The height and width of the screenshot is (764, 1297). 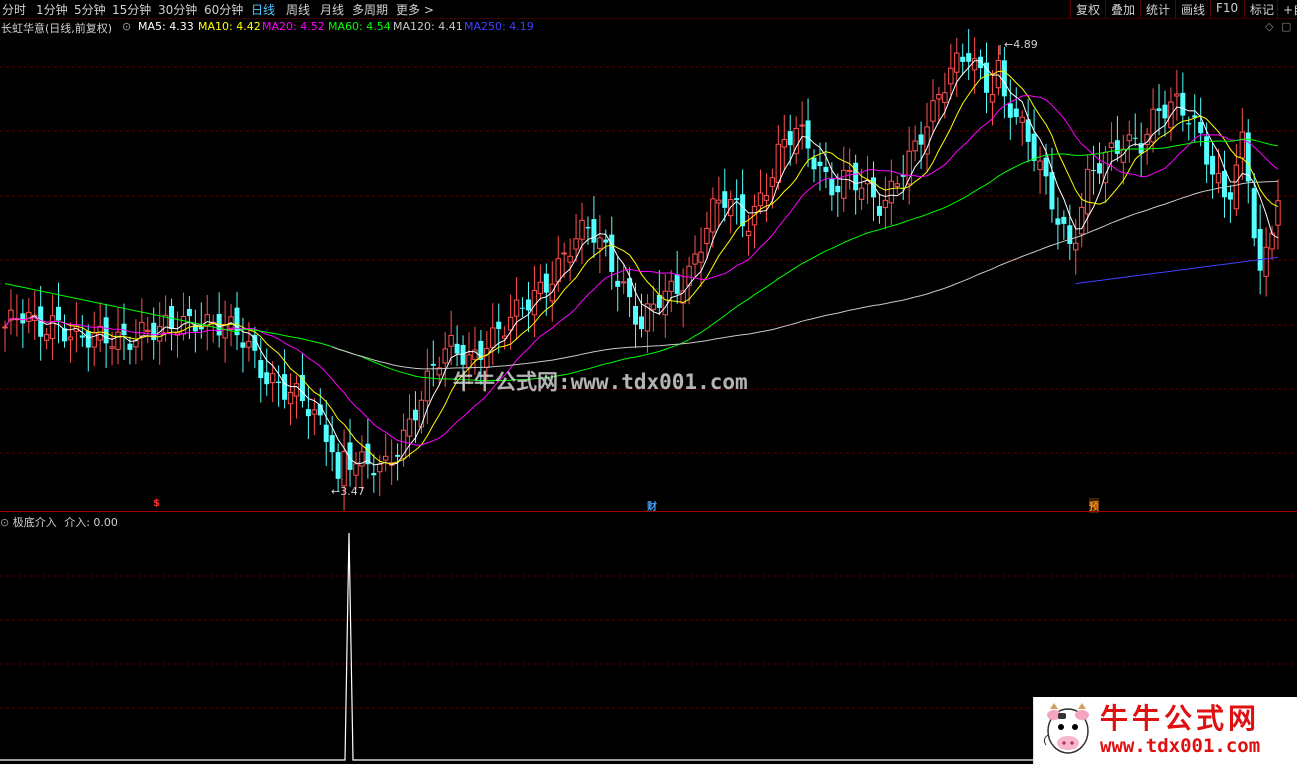 I want to click on high-value: 4.89, so click(x=1025, y=44).